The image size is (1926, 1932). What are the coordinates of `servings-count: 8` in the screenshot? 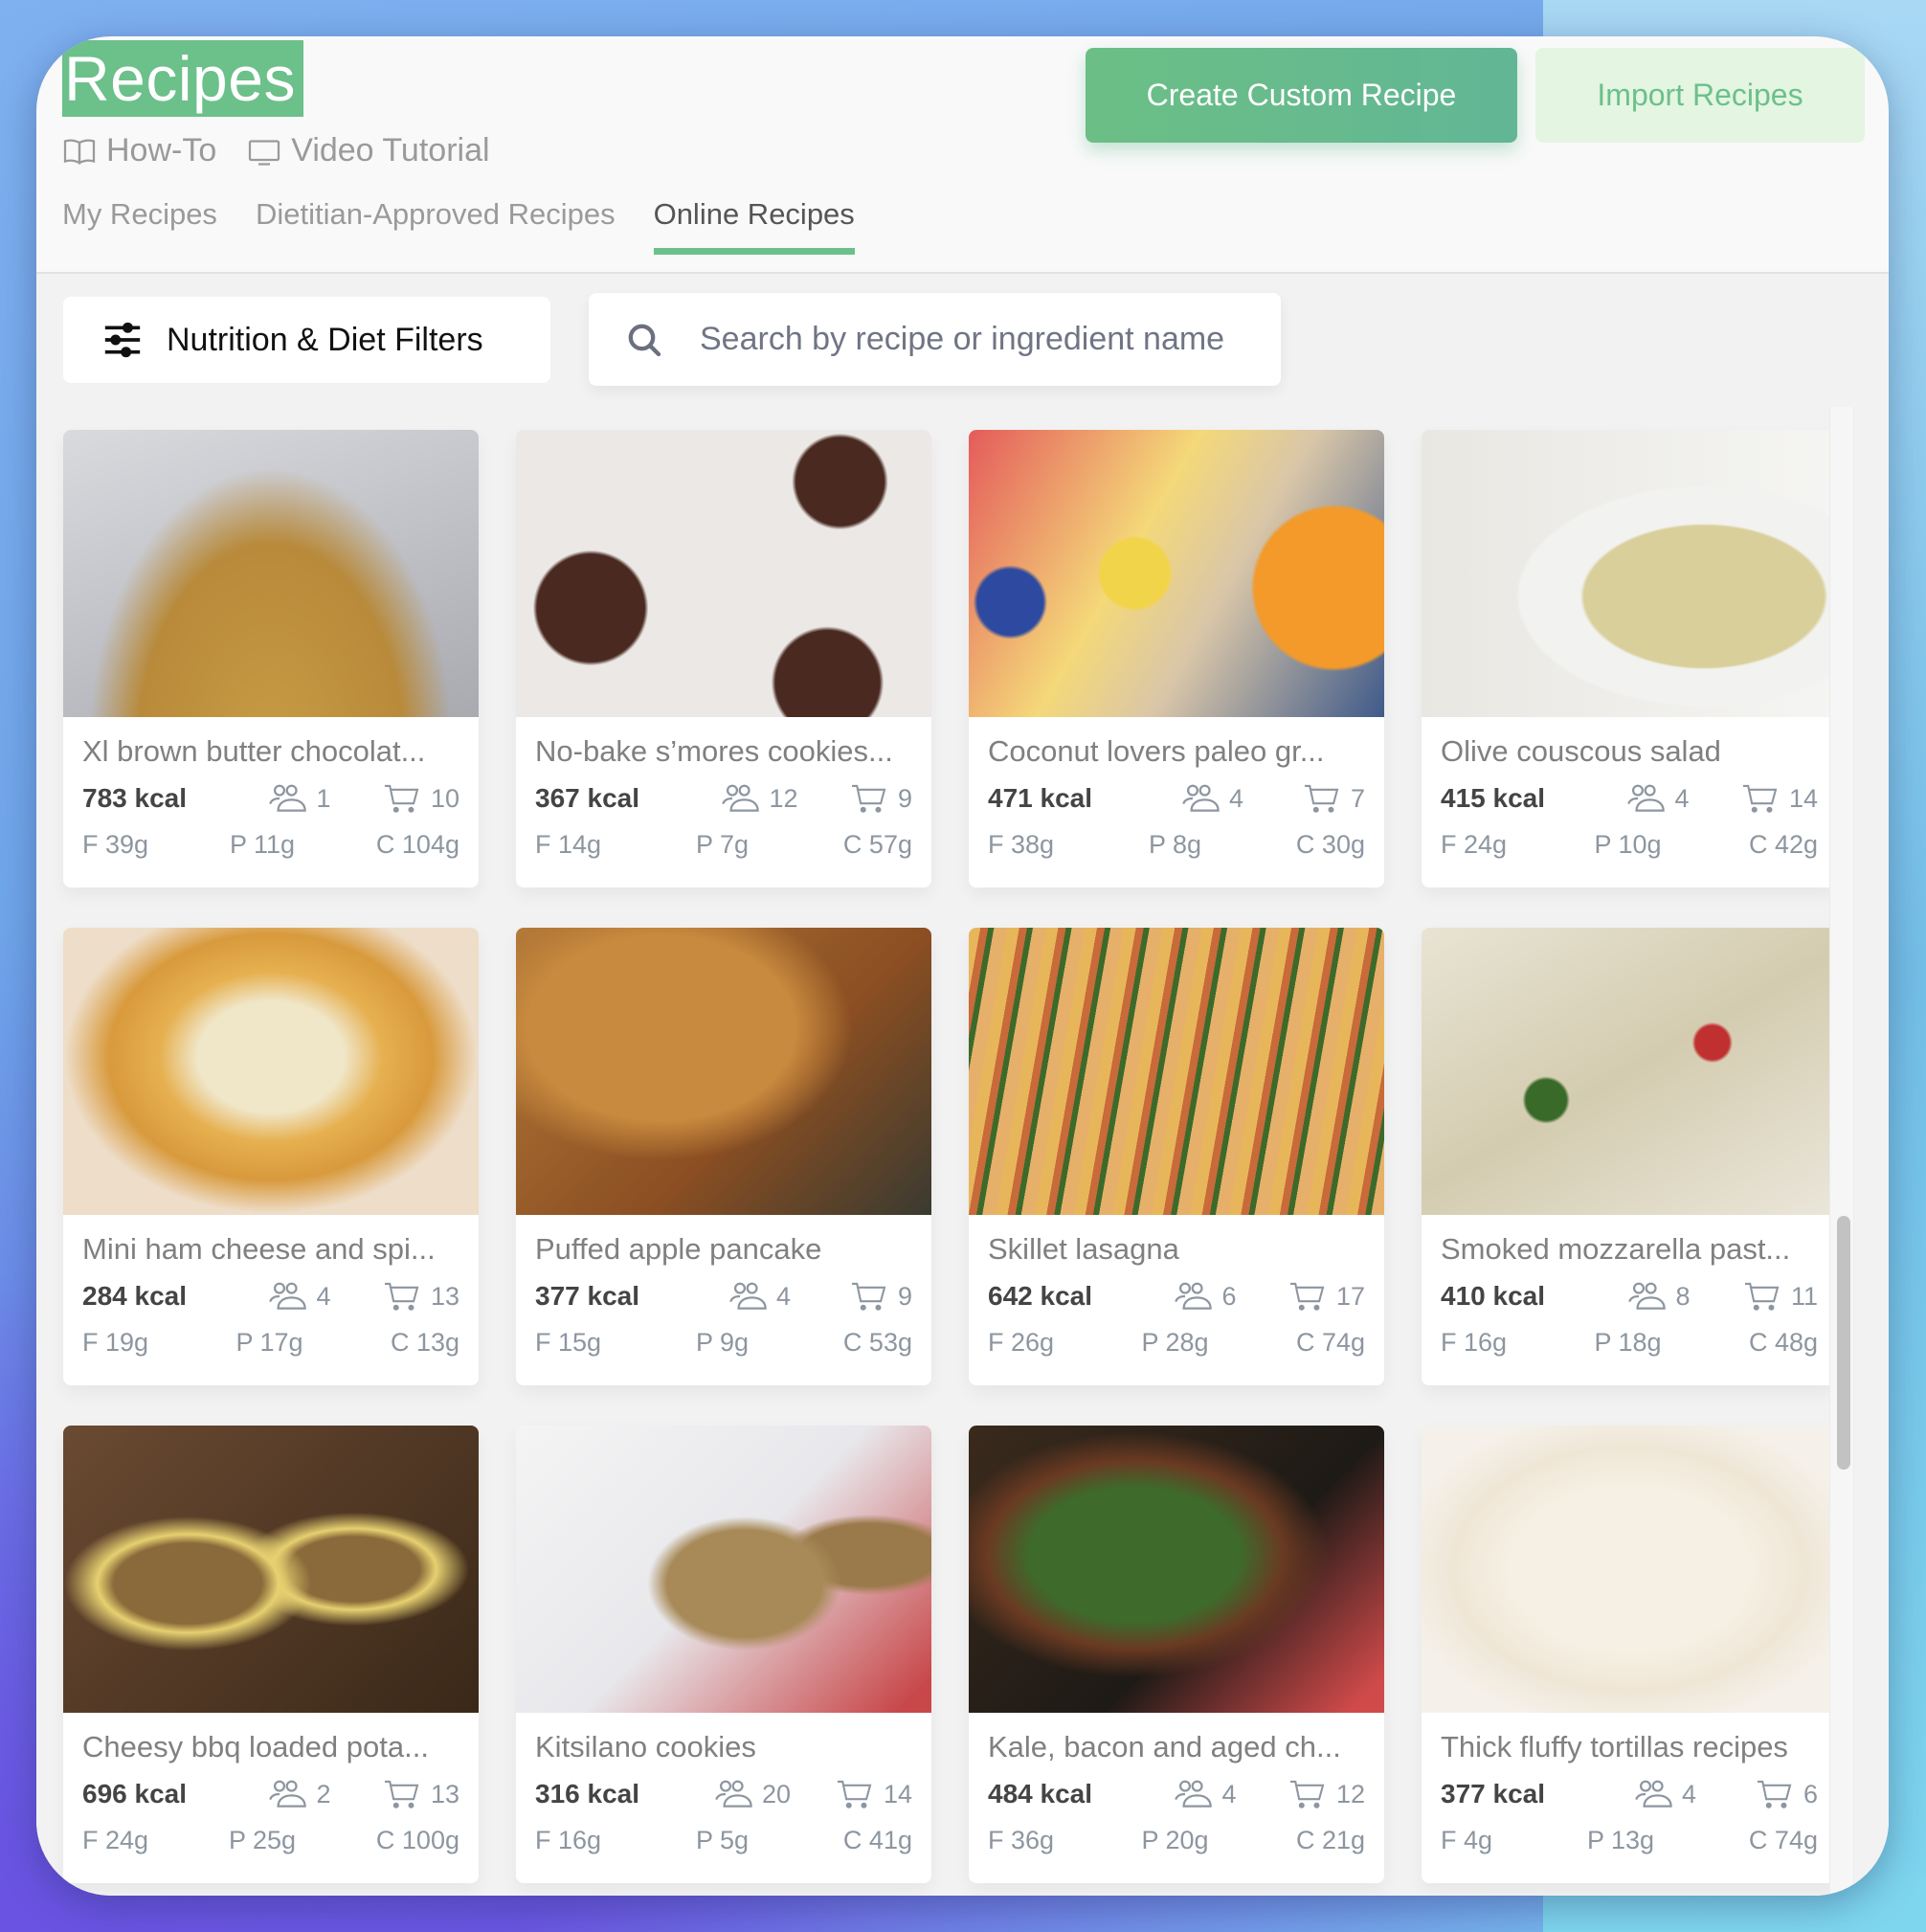 It's located at (1683, 1296).